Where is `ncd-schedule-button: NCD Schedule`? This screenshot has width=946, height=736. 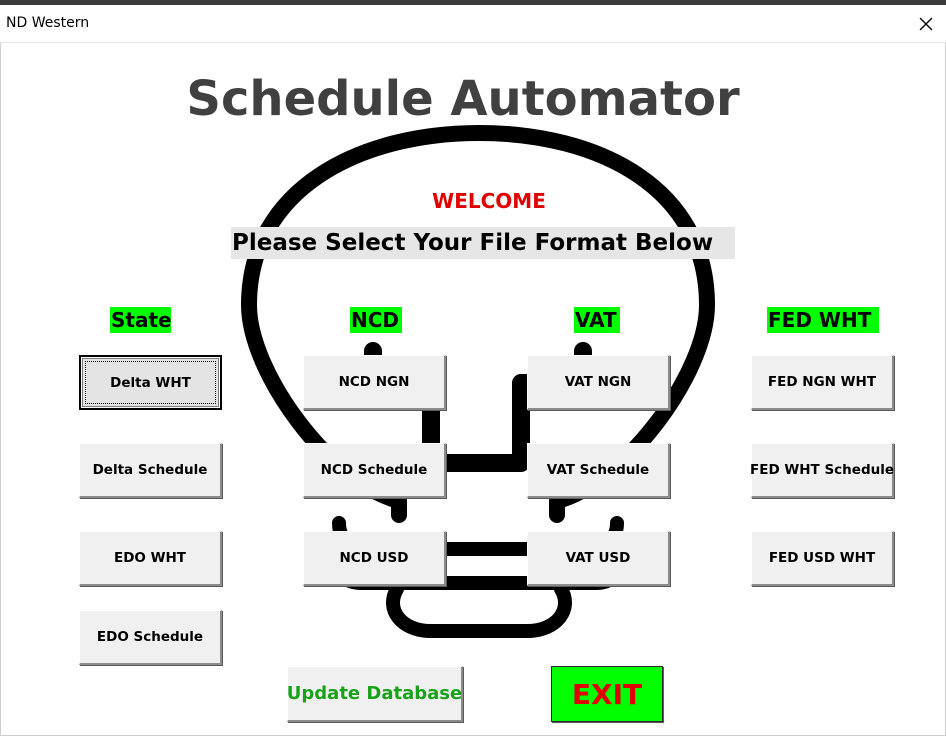 ncd-schedule-button: NCD Schedule is located at coordinates (374, 470).